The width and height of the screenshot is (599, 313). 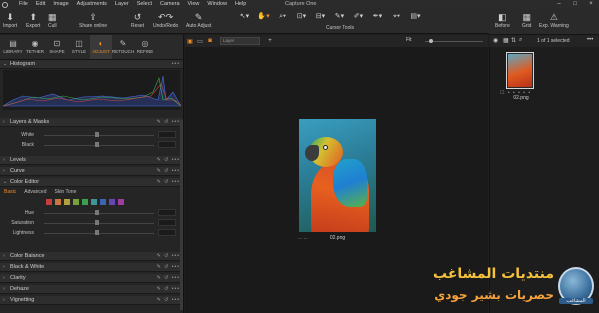 I want to click on tab-advanced: Advanced, so click(x=35, y=192).